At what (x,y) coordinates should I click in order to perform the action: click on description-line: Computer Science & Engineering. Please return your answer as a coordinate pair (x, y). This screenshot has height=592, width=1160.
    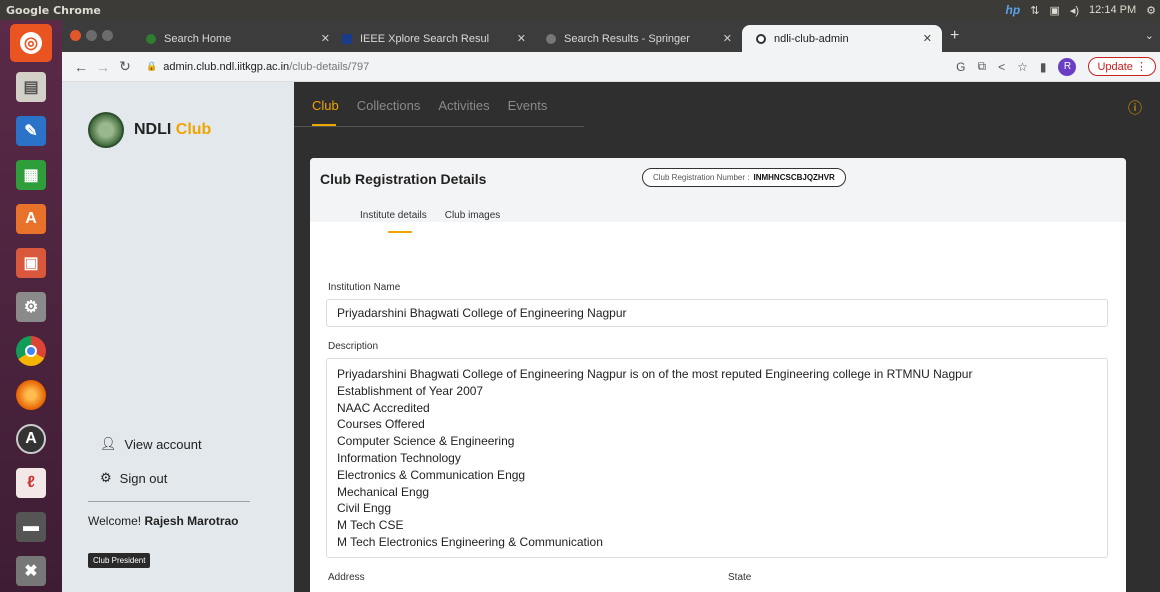
    Looking at the image, I should click on (426, 441).